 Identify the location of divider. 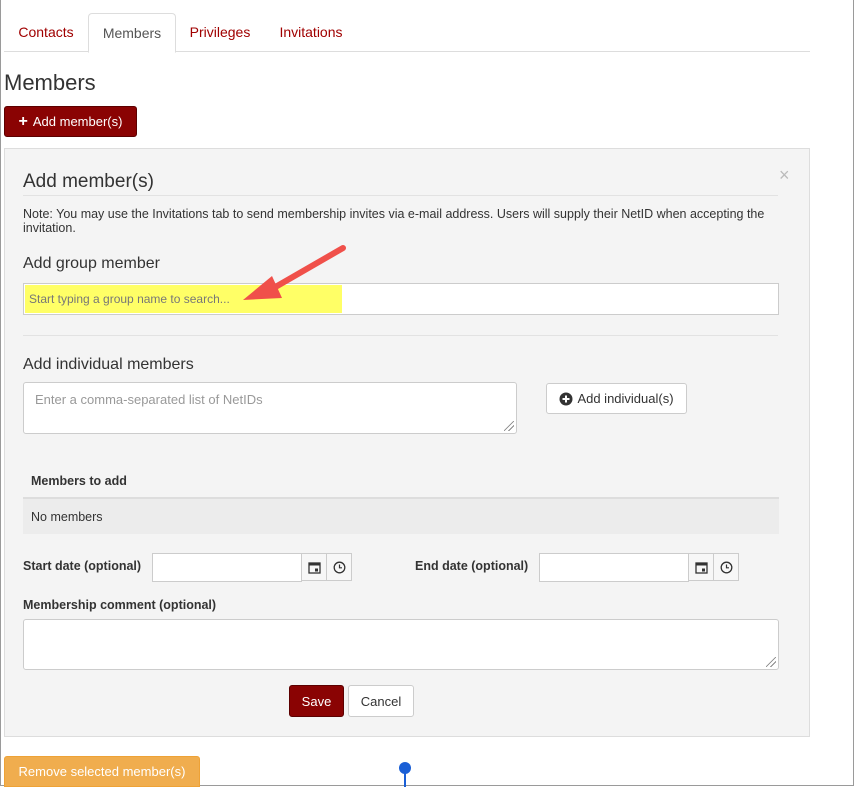
(400, 335).